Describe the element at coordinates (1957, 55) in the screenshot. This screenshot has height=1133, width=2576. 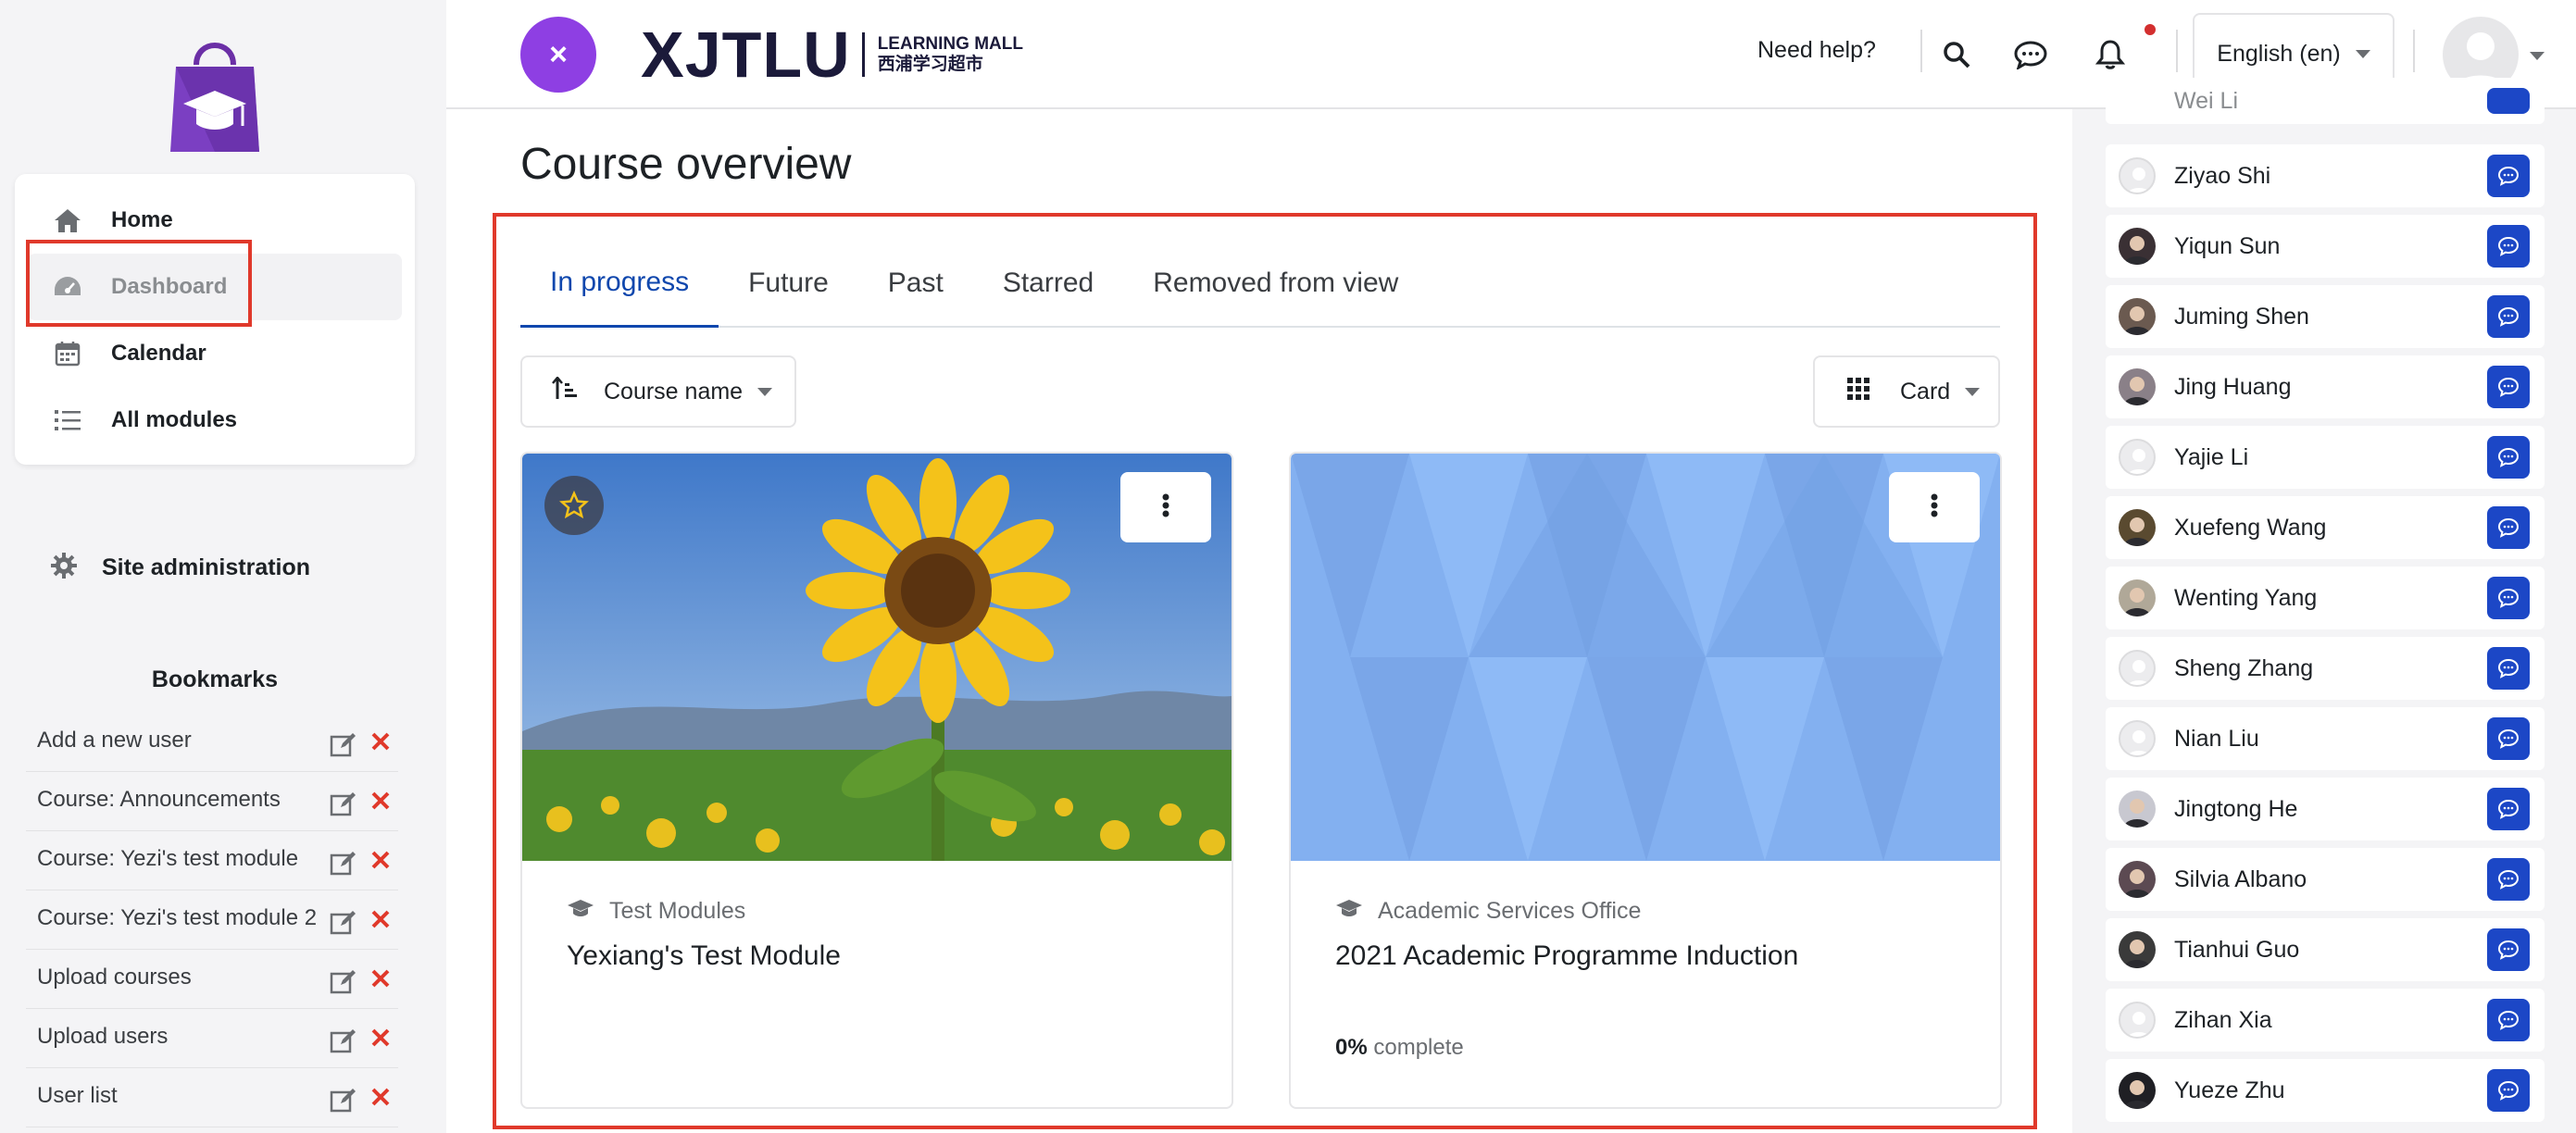
I see `search-icon` at that location.